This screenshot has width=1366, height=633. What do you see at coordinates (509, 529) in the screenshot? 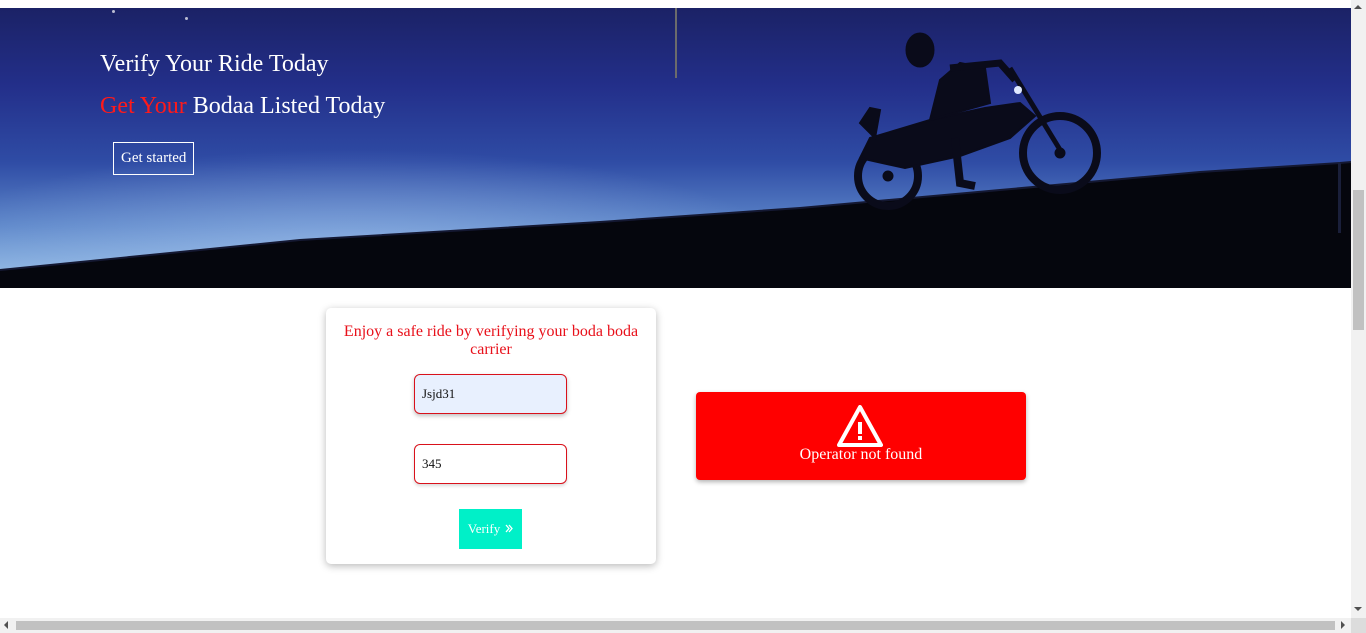
I see `double-chevron-right-icon` at bounding box center [509, 529].